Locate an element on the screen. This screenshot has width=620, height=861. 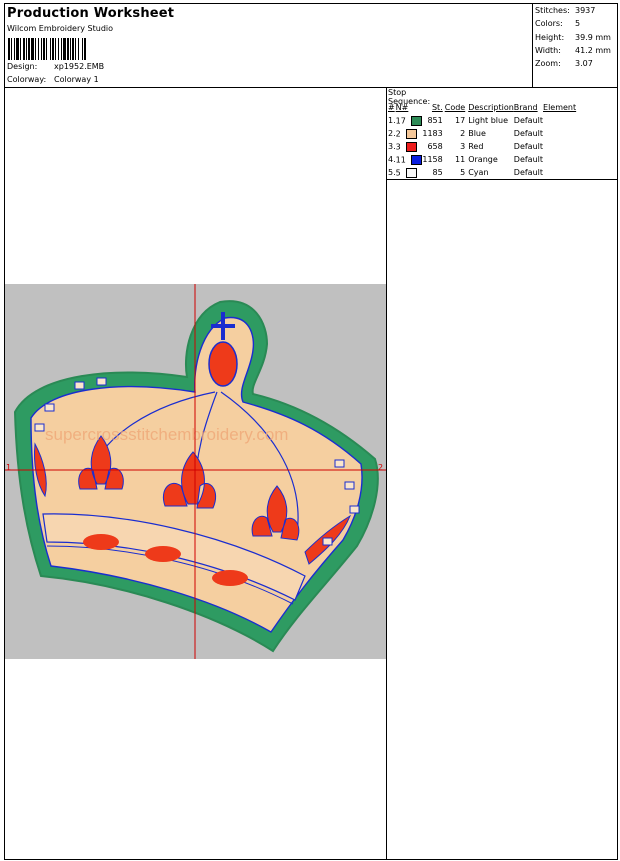
page-title: Production Worksheet is located at coordinates (91, 13).